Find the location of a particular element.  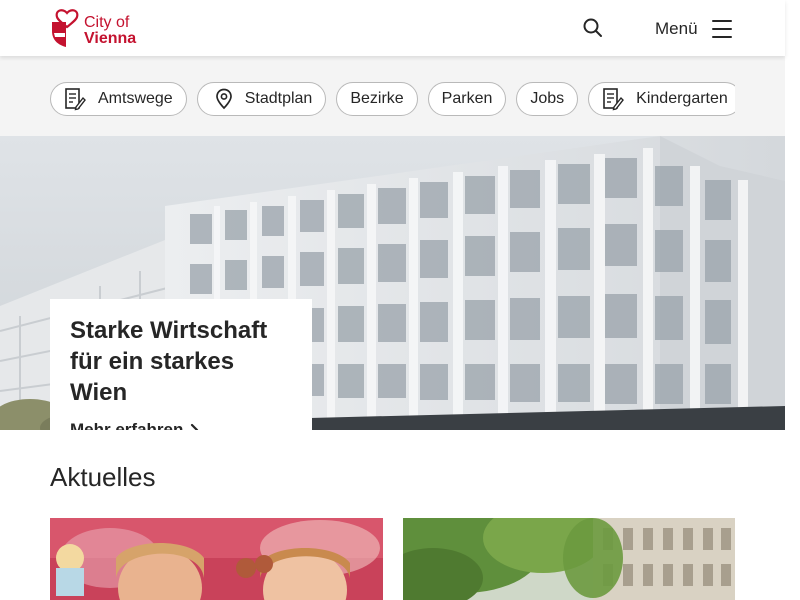

hamburger-icon is located at coordinates (721, 29).